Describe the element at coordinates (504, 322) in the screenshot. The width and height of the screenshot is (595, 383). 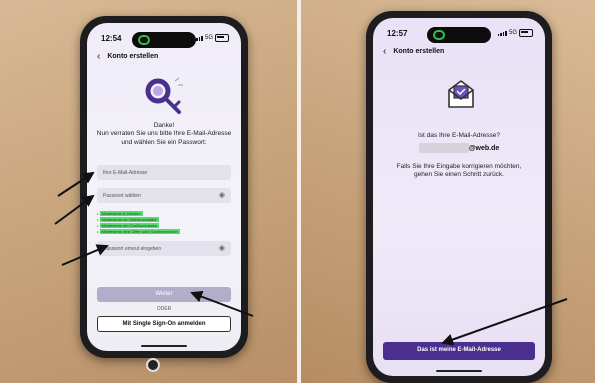
I see `arrow-to-confirm-button` at that location.